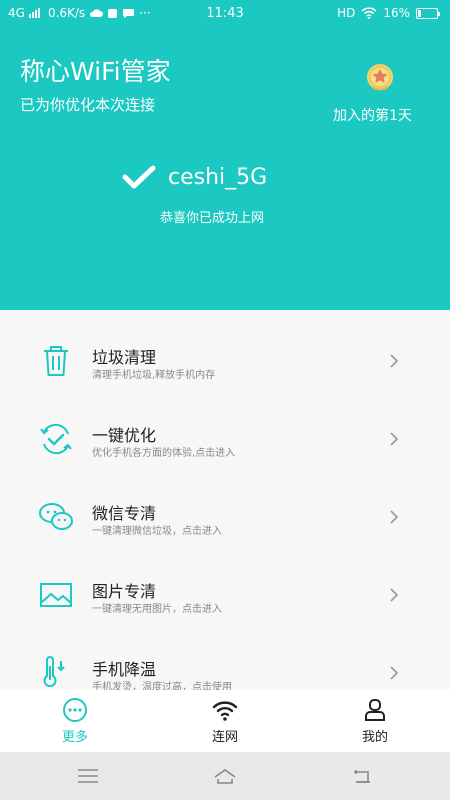 The image size is (450, 800). What do you see at coordinates (225, 593) in the screenshot?
I see `list-item-image-clean: 图片专清 一键清理无用图片，点击进入` at bounding box center [225, 593].